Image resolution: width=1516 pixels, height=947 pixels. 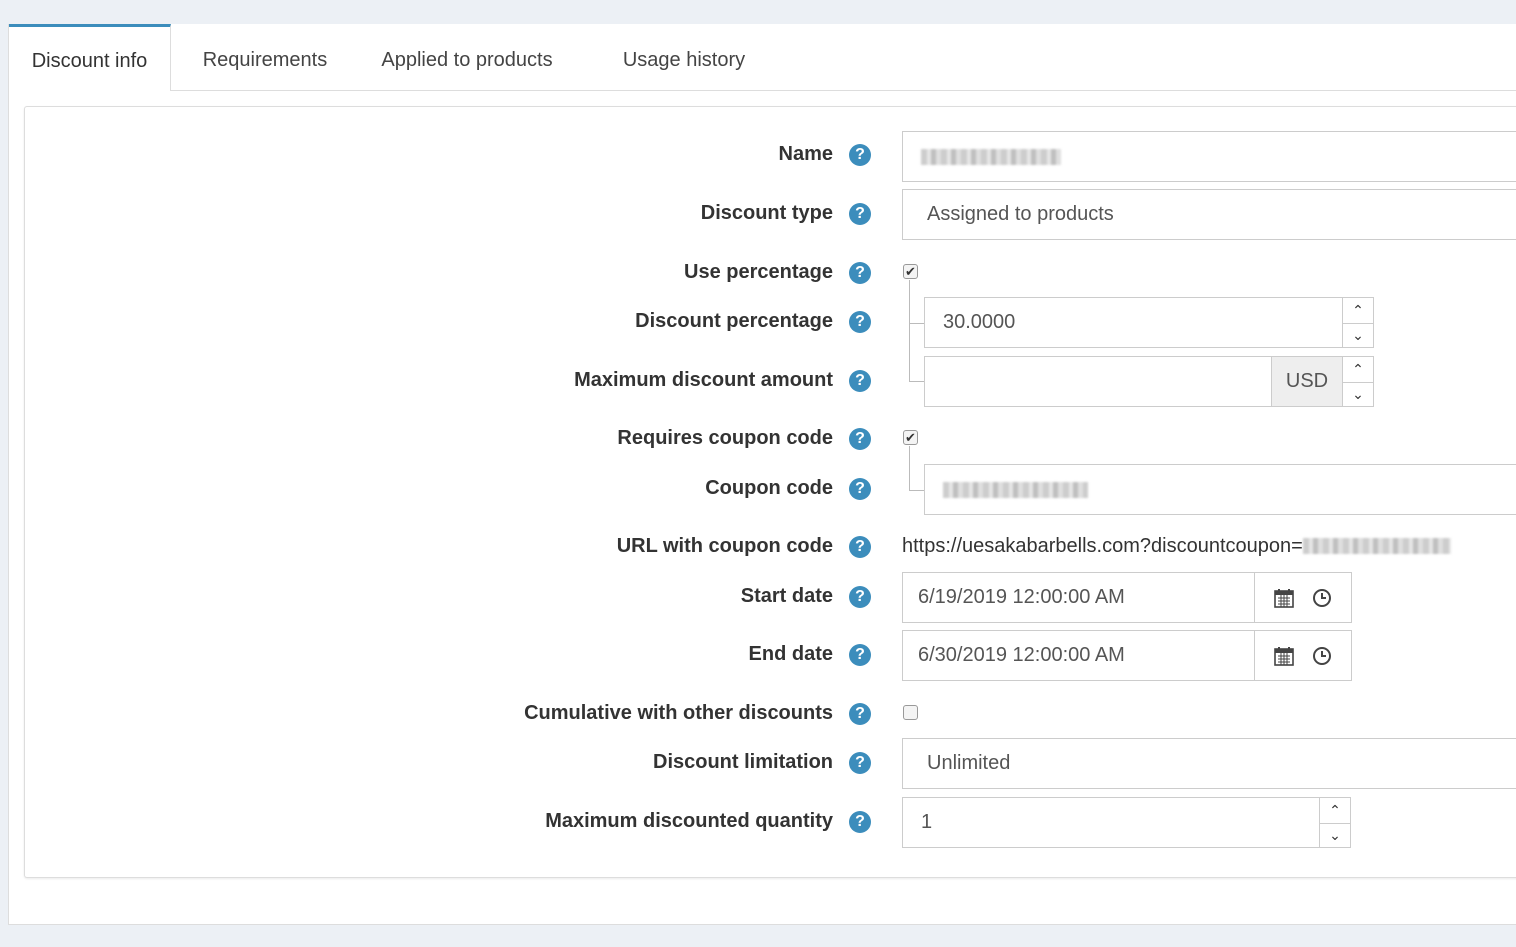 I want to click on name-input, so click(x=1209, y=156).